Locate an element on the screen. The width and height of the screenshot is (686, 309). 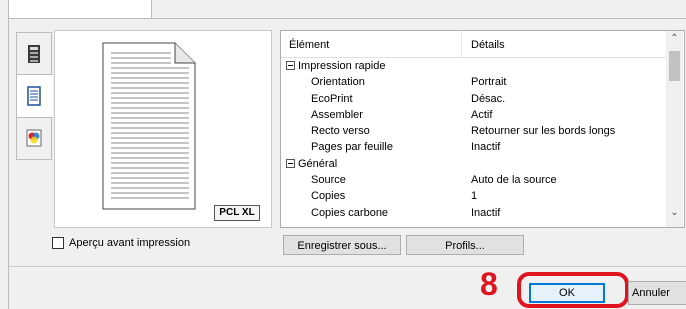
vertical-scrollbar: ⌃ ⌄ is located at coordinates (674, 129).